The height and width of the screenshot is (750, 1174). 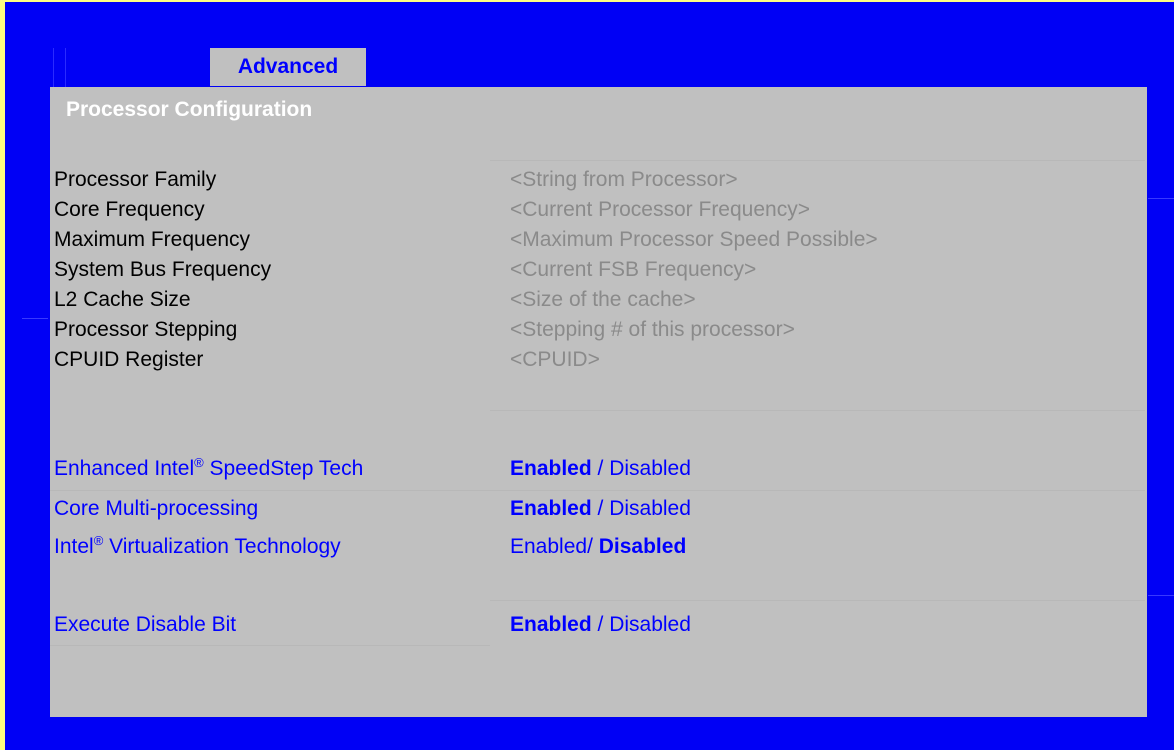 I want to click on info-label: CPUID Register, so click(x=129, y=359).